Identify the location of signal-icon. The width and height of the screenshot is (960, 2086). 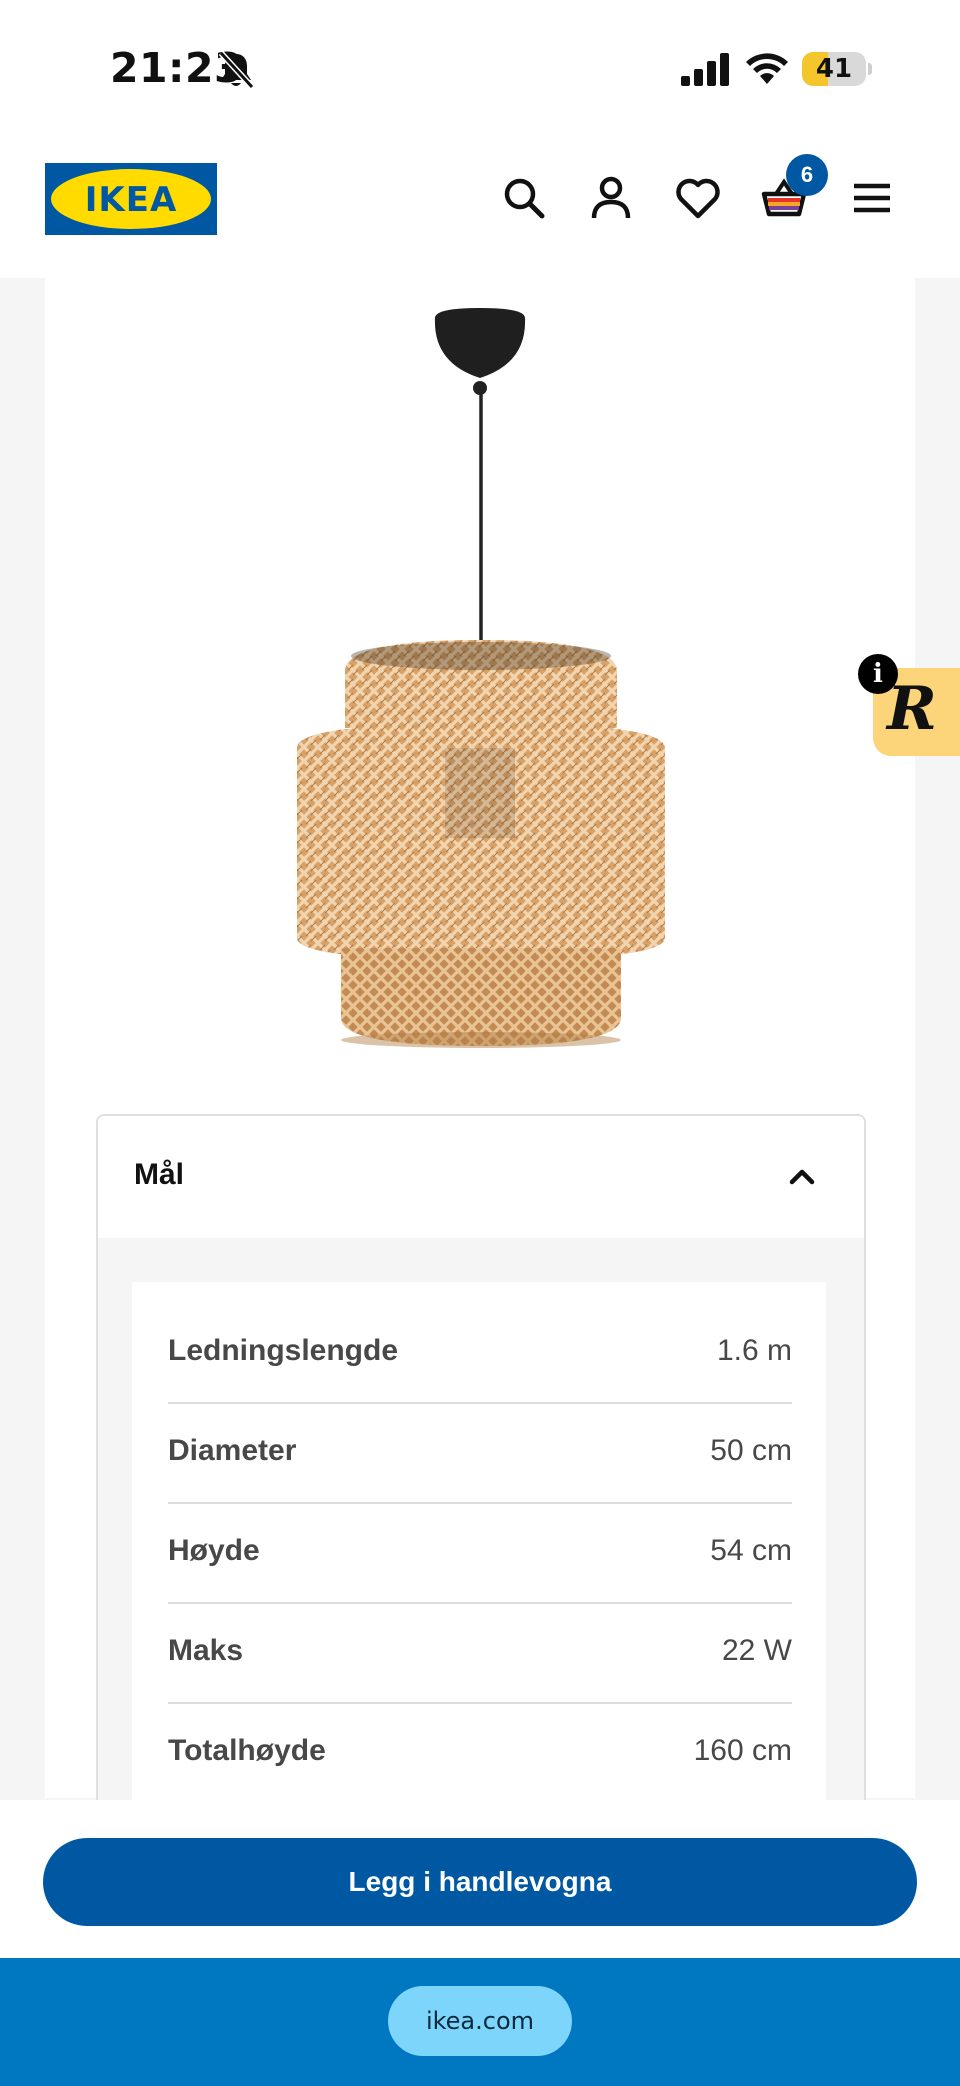
(705, 69).